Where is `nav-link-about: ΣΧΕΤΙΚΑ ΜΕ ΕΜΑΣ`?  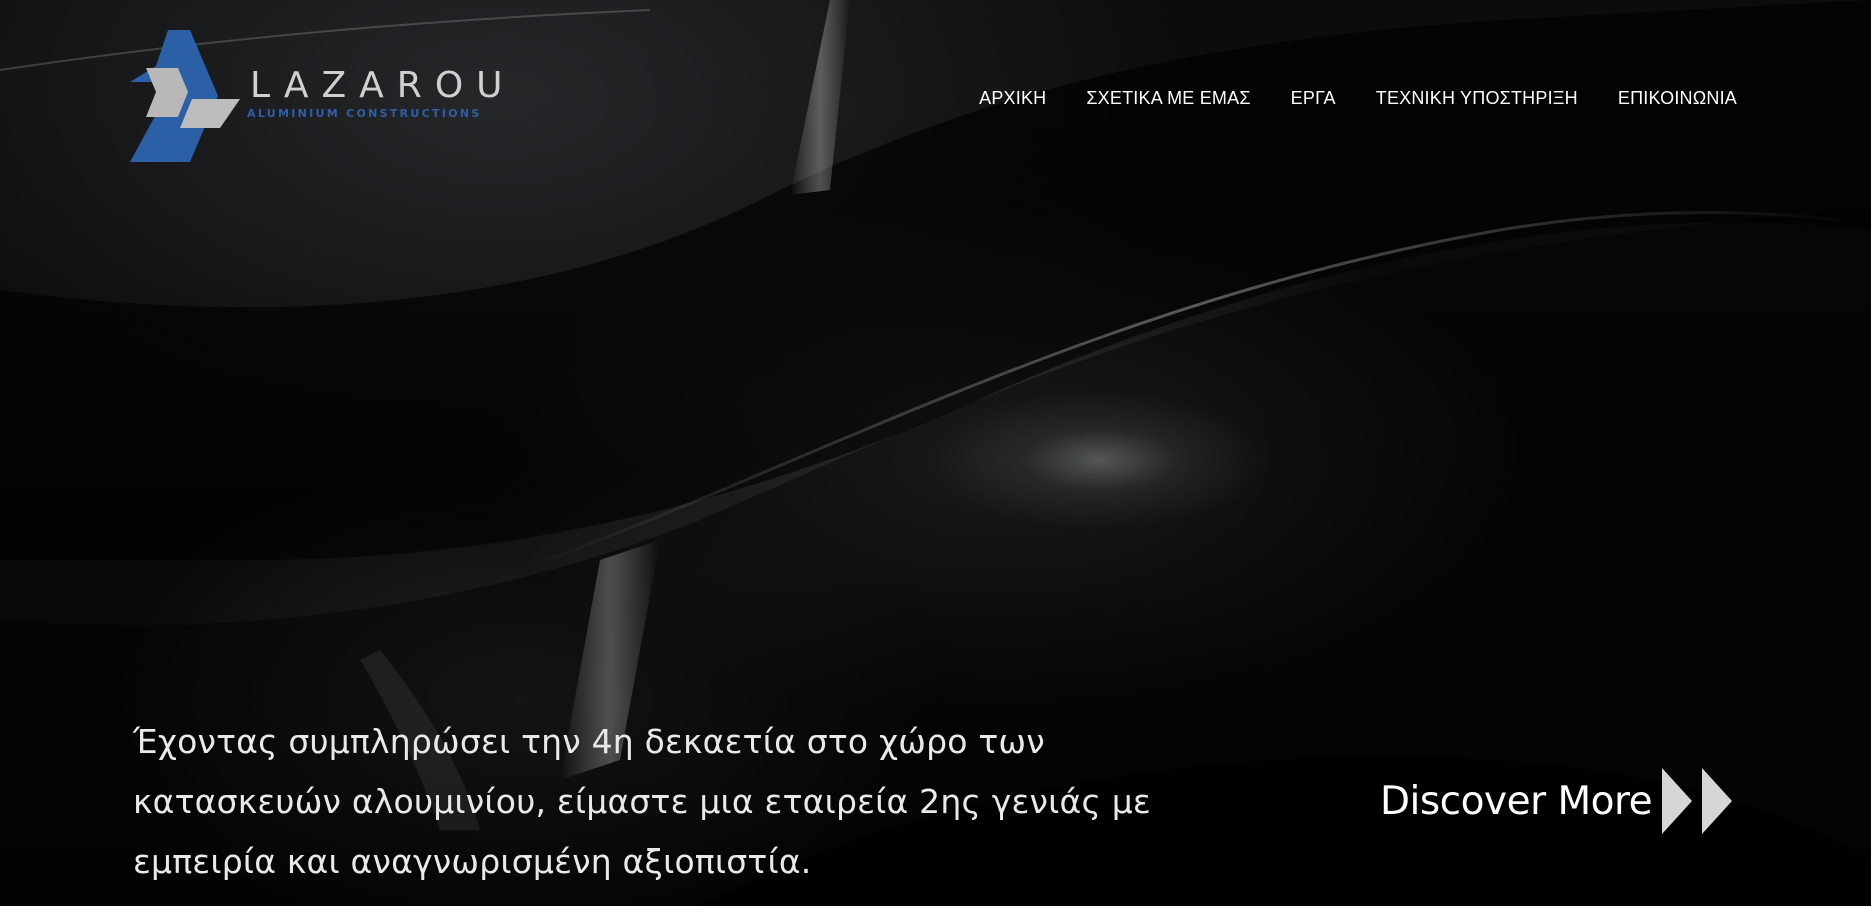 nav-link-about: ΣΧΕΤΙΚΑ ΜΕ ΕΜΑΣ is located at coordinates (1168, 98).